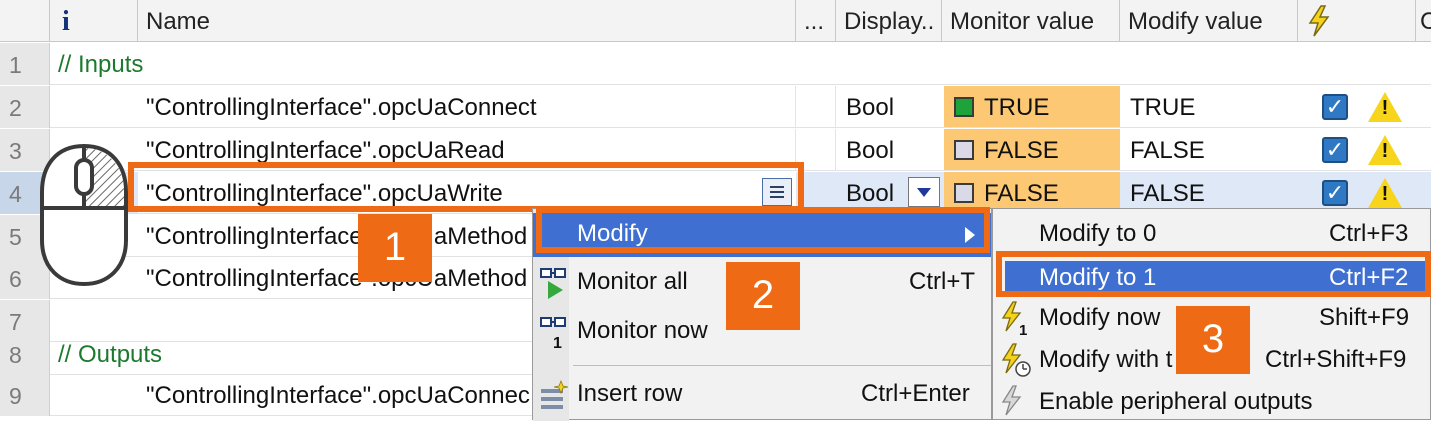 The height and width of the screenshot is (423, 1431). What do you see at coordinates (1357, 21) in the screenshot?
I see `header-trigger` at bounding box center [1357, 21].